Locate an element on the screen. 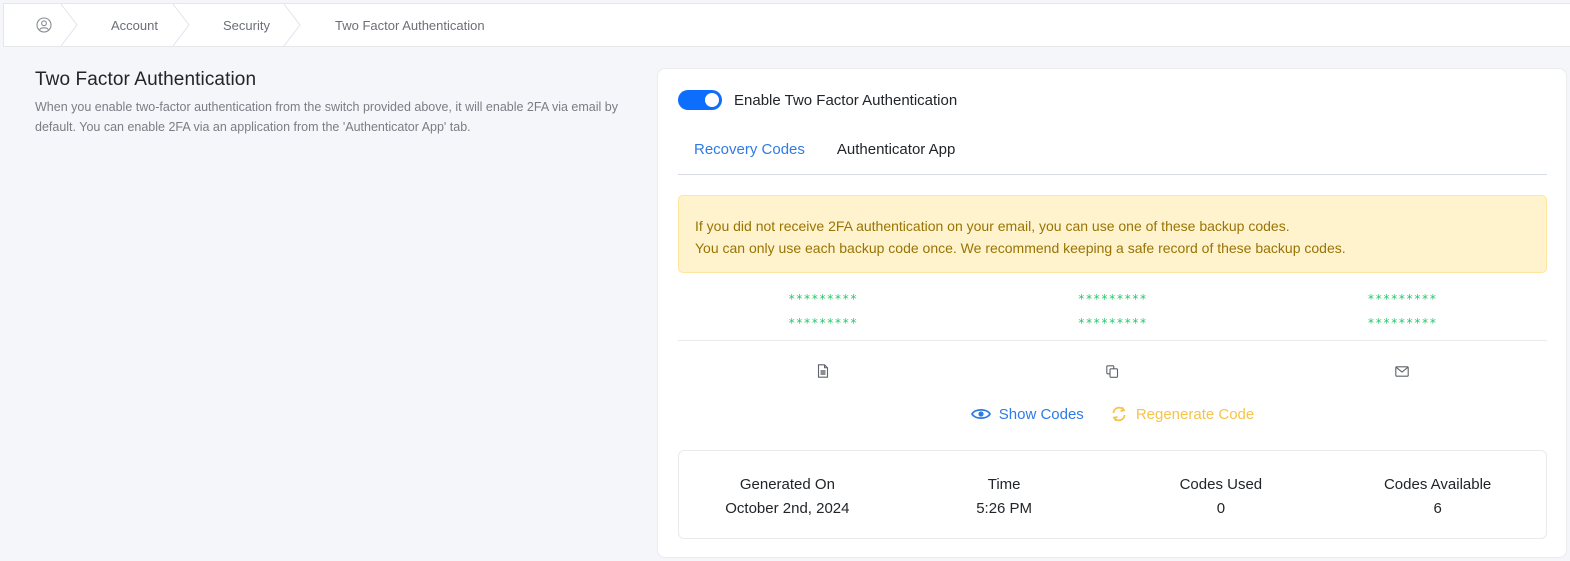 Image resolution: width=1570 pixels, height=561 pixels. download-codes-button is located at coordinates (823, 371).